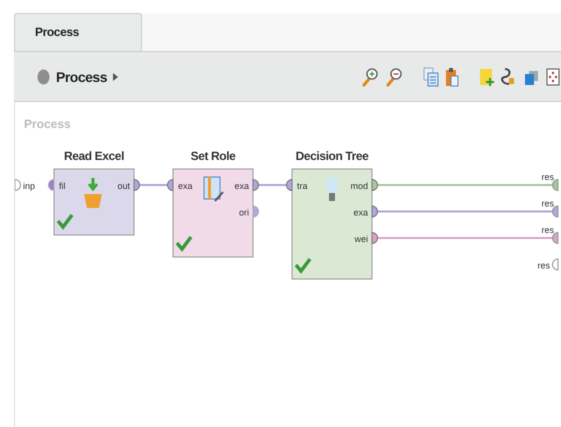  Describe the element at coordinates (452, 76) in the screenshot. I see `clipboard-icon` at that location.